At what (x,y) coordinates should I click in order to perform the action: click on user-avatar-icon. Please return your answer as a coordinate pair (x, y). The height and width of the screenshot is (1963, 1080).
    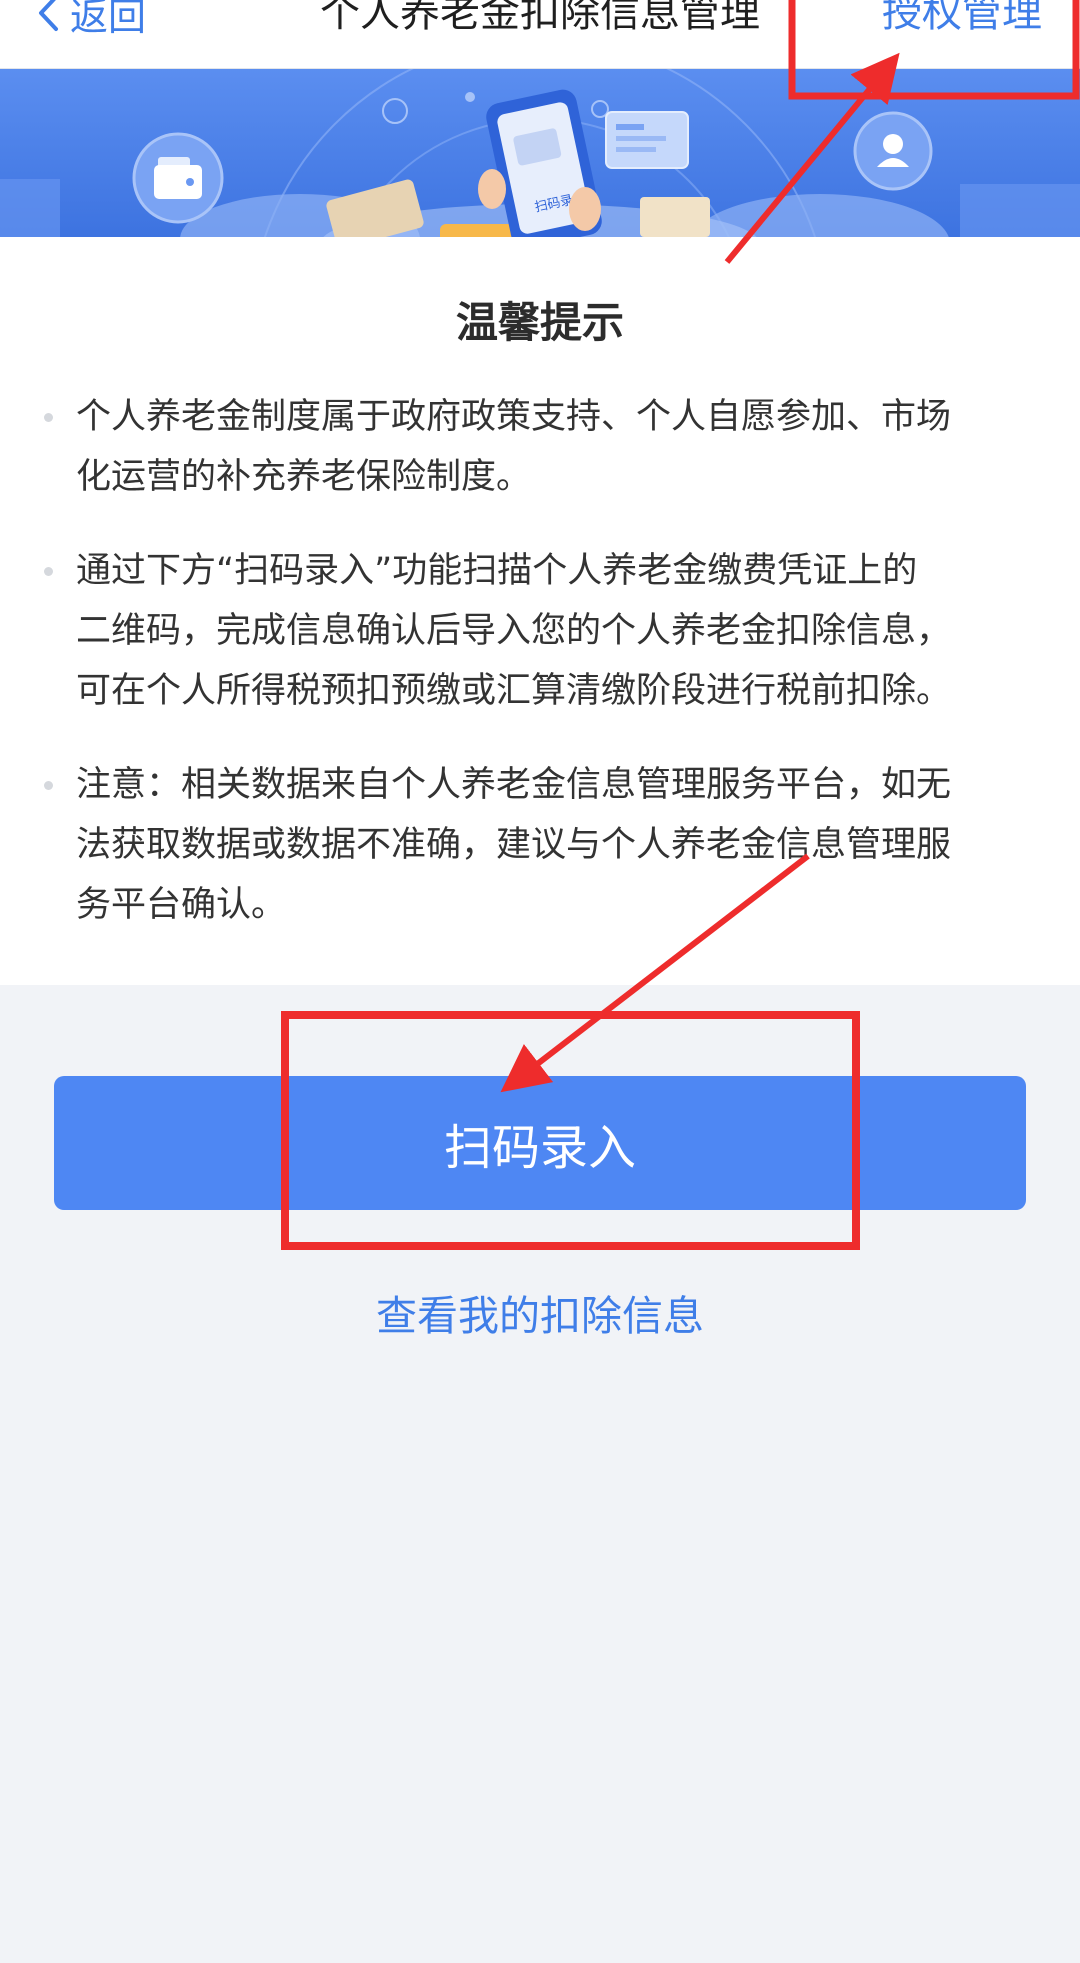
    Looking at the image, I should click on (893, 151).